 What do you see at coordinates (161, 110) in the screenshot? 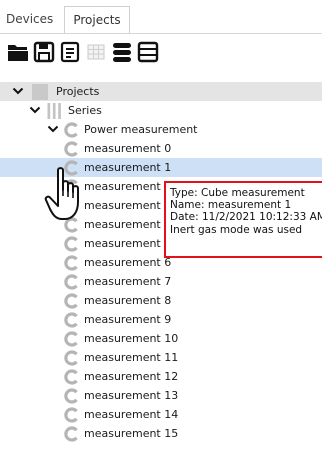
I see `tree-node-series: Series` at bounding box center [161, 110].